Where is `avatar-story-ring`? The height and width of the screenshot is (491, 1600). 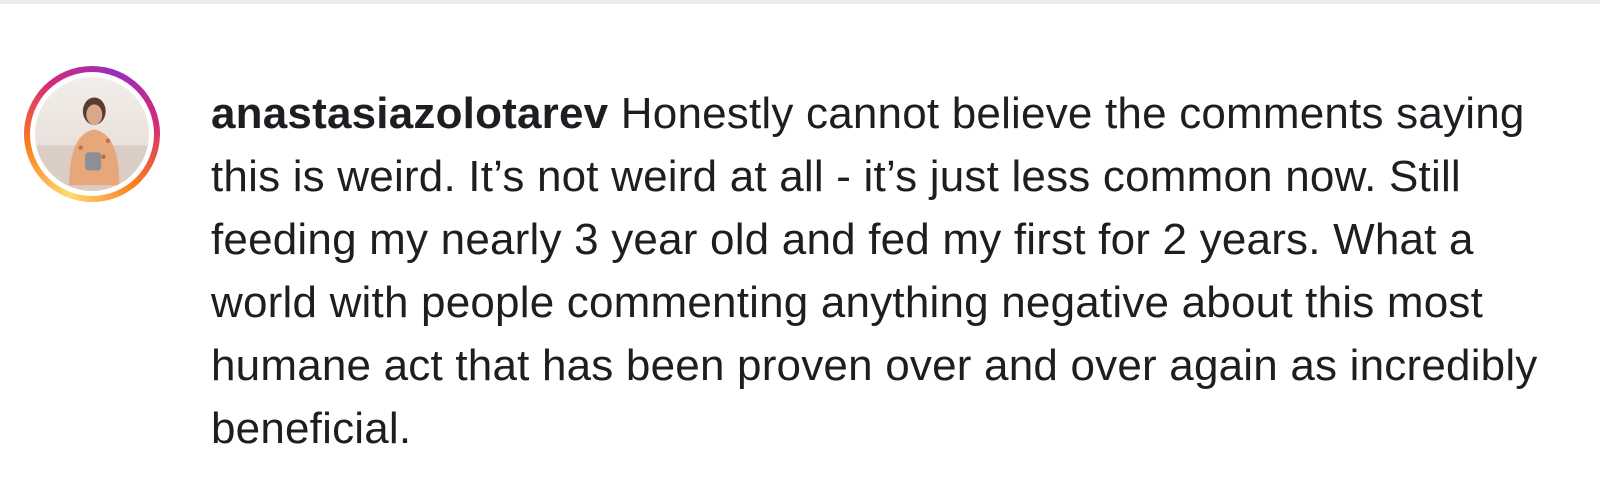
avatar-story-ring is located at coordinates (92, 134).